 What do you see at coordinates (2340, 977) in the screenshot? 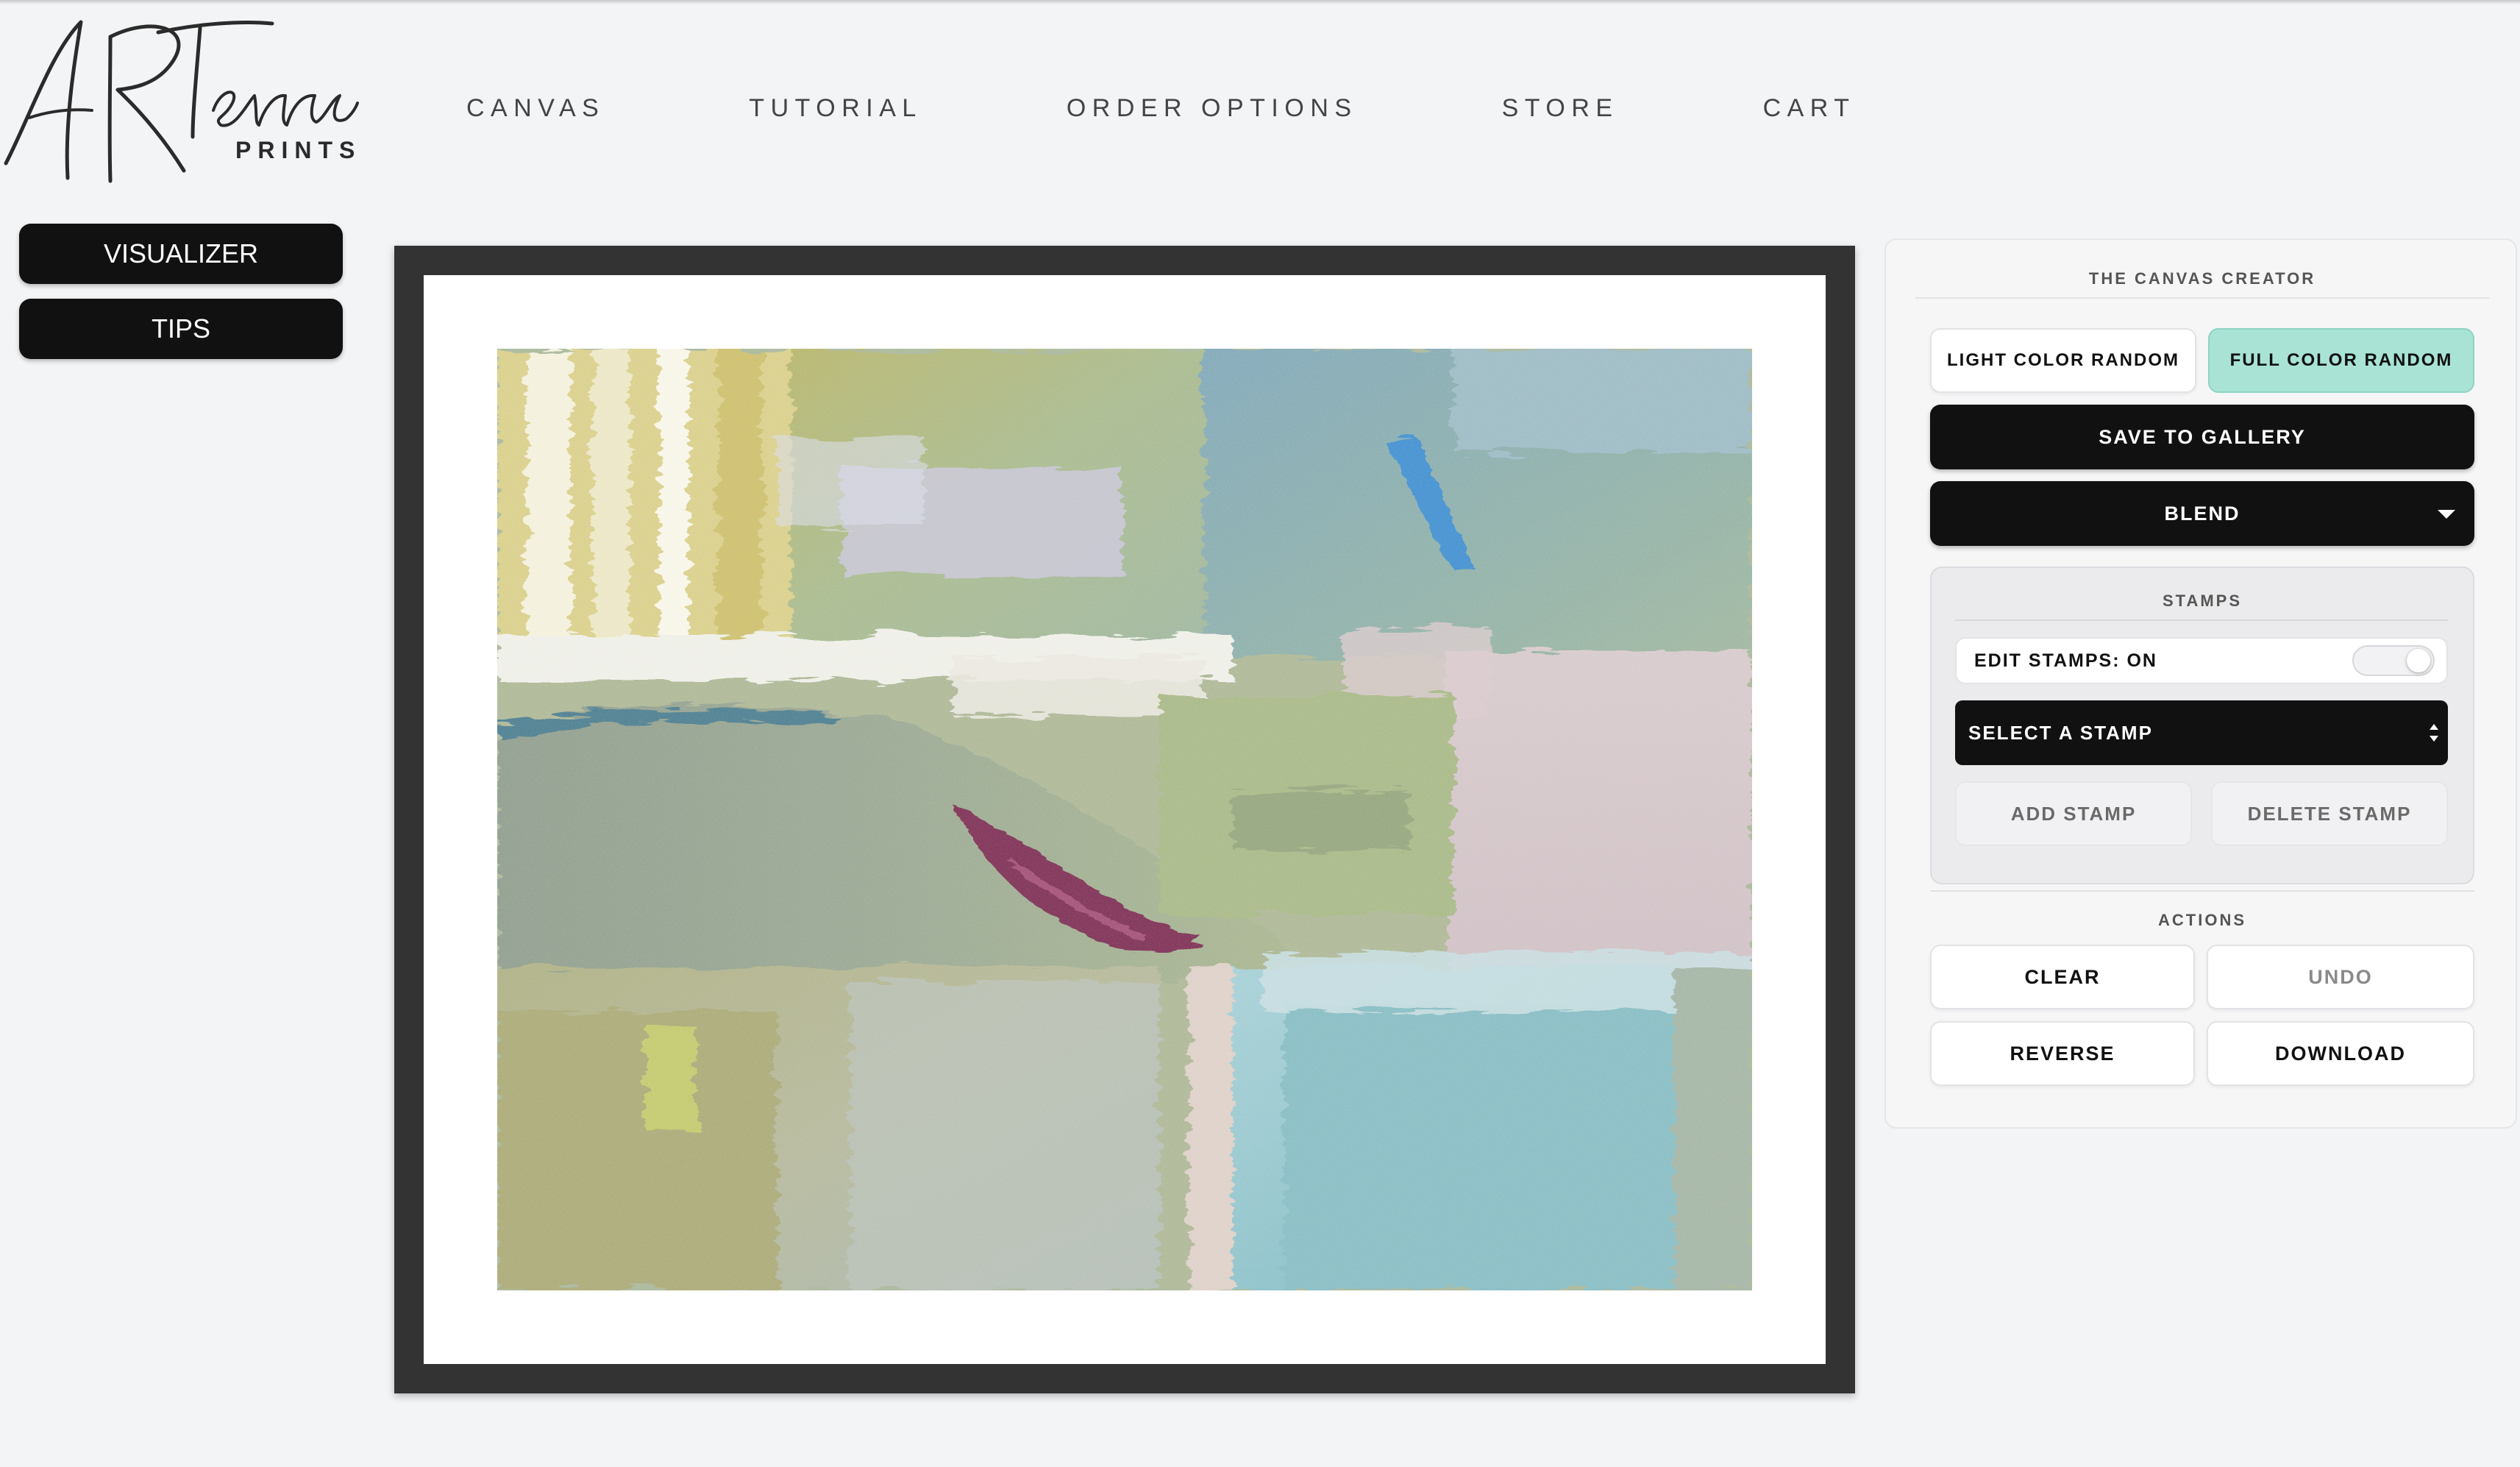
I see `undo-button: UNDO` at bounding box center [2340, 977].